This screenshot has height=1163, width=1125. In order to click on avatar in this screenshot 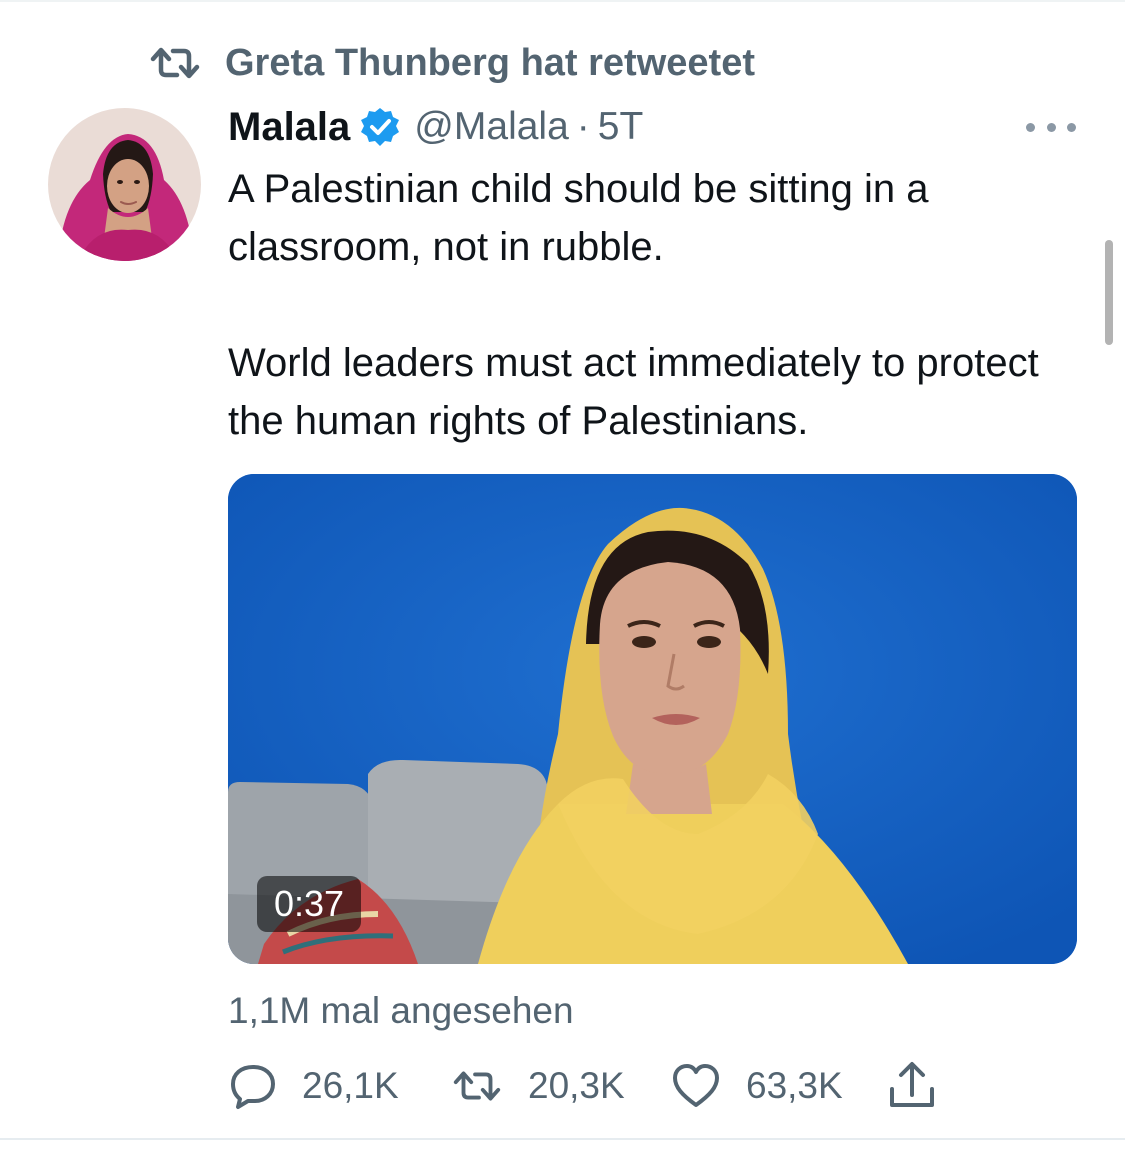, I will do `click(124, 184)`.